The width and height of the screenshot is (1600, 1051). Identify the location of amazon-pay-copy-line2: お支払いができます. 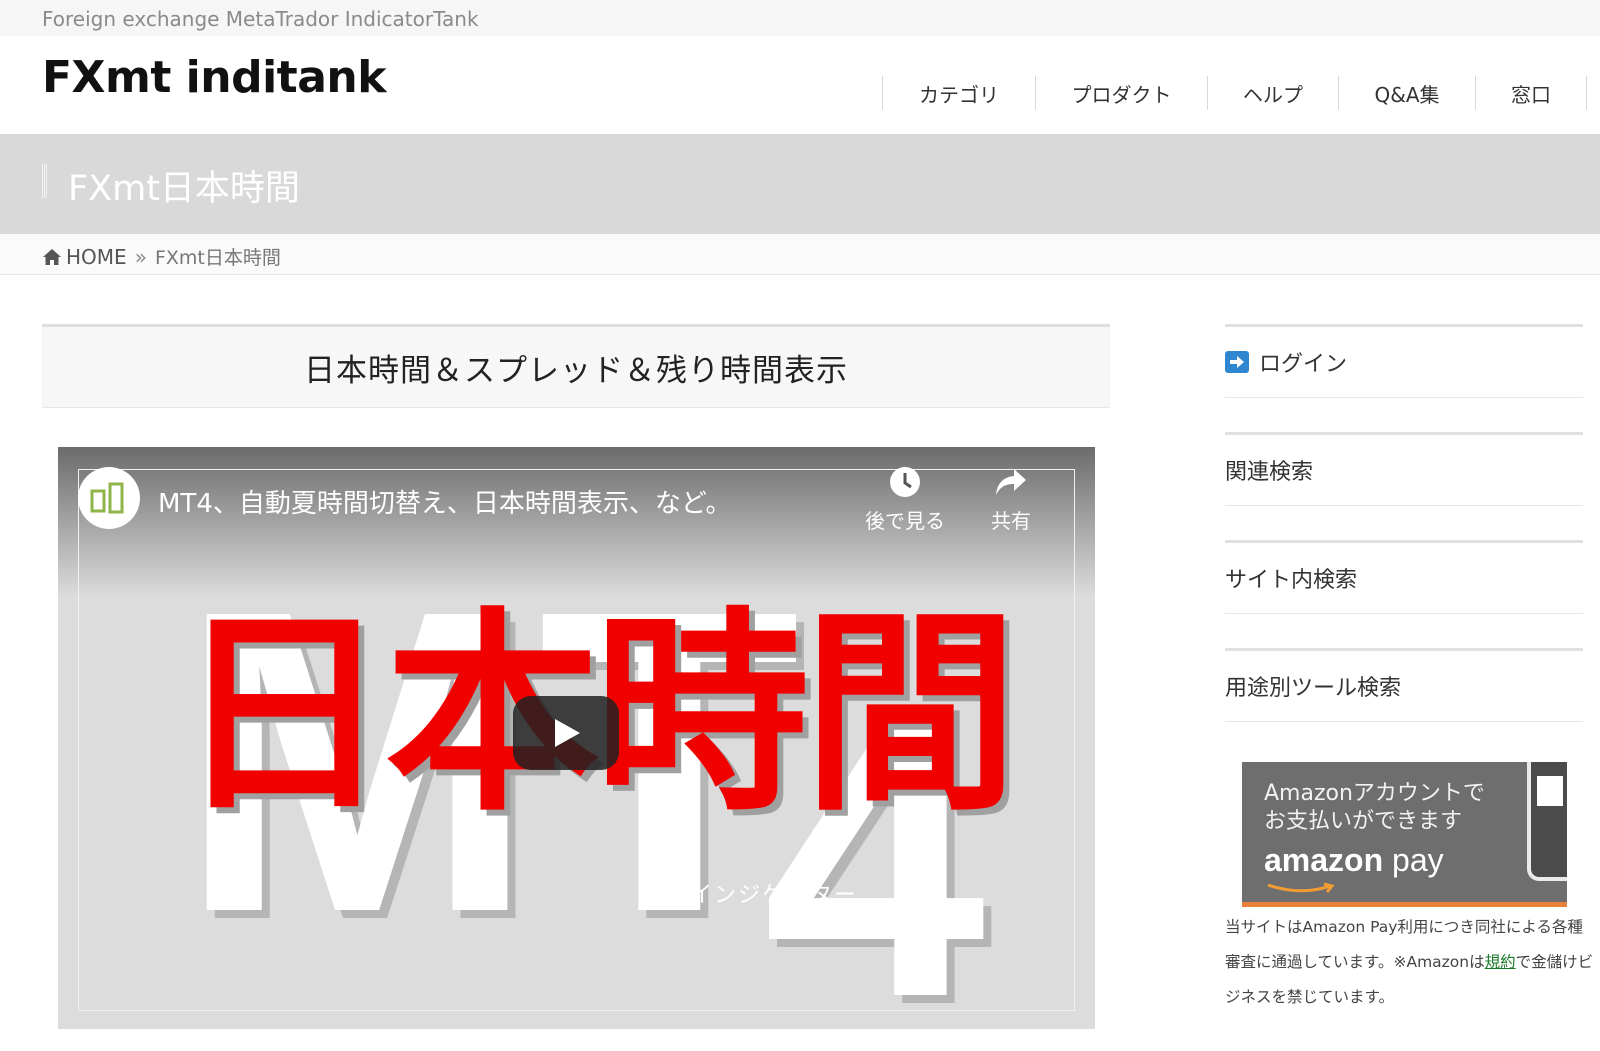
(1363, 821).